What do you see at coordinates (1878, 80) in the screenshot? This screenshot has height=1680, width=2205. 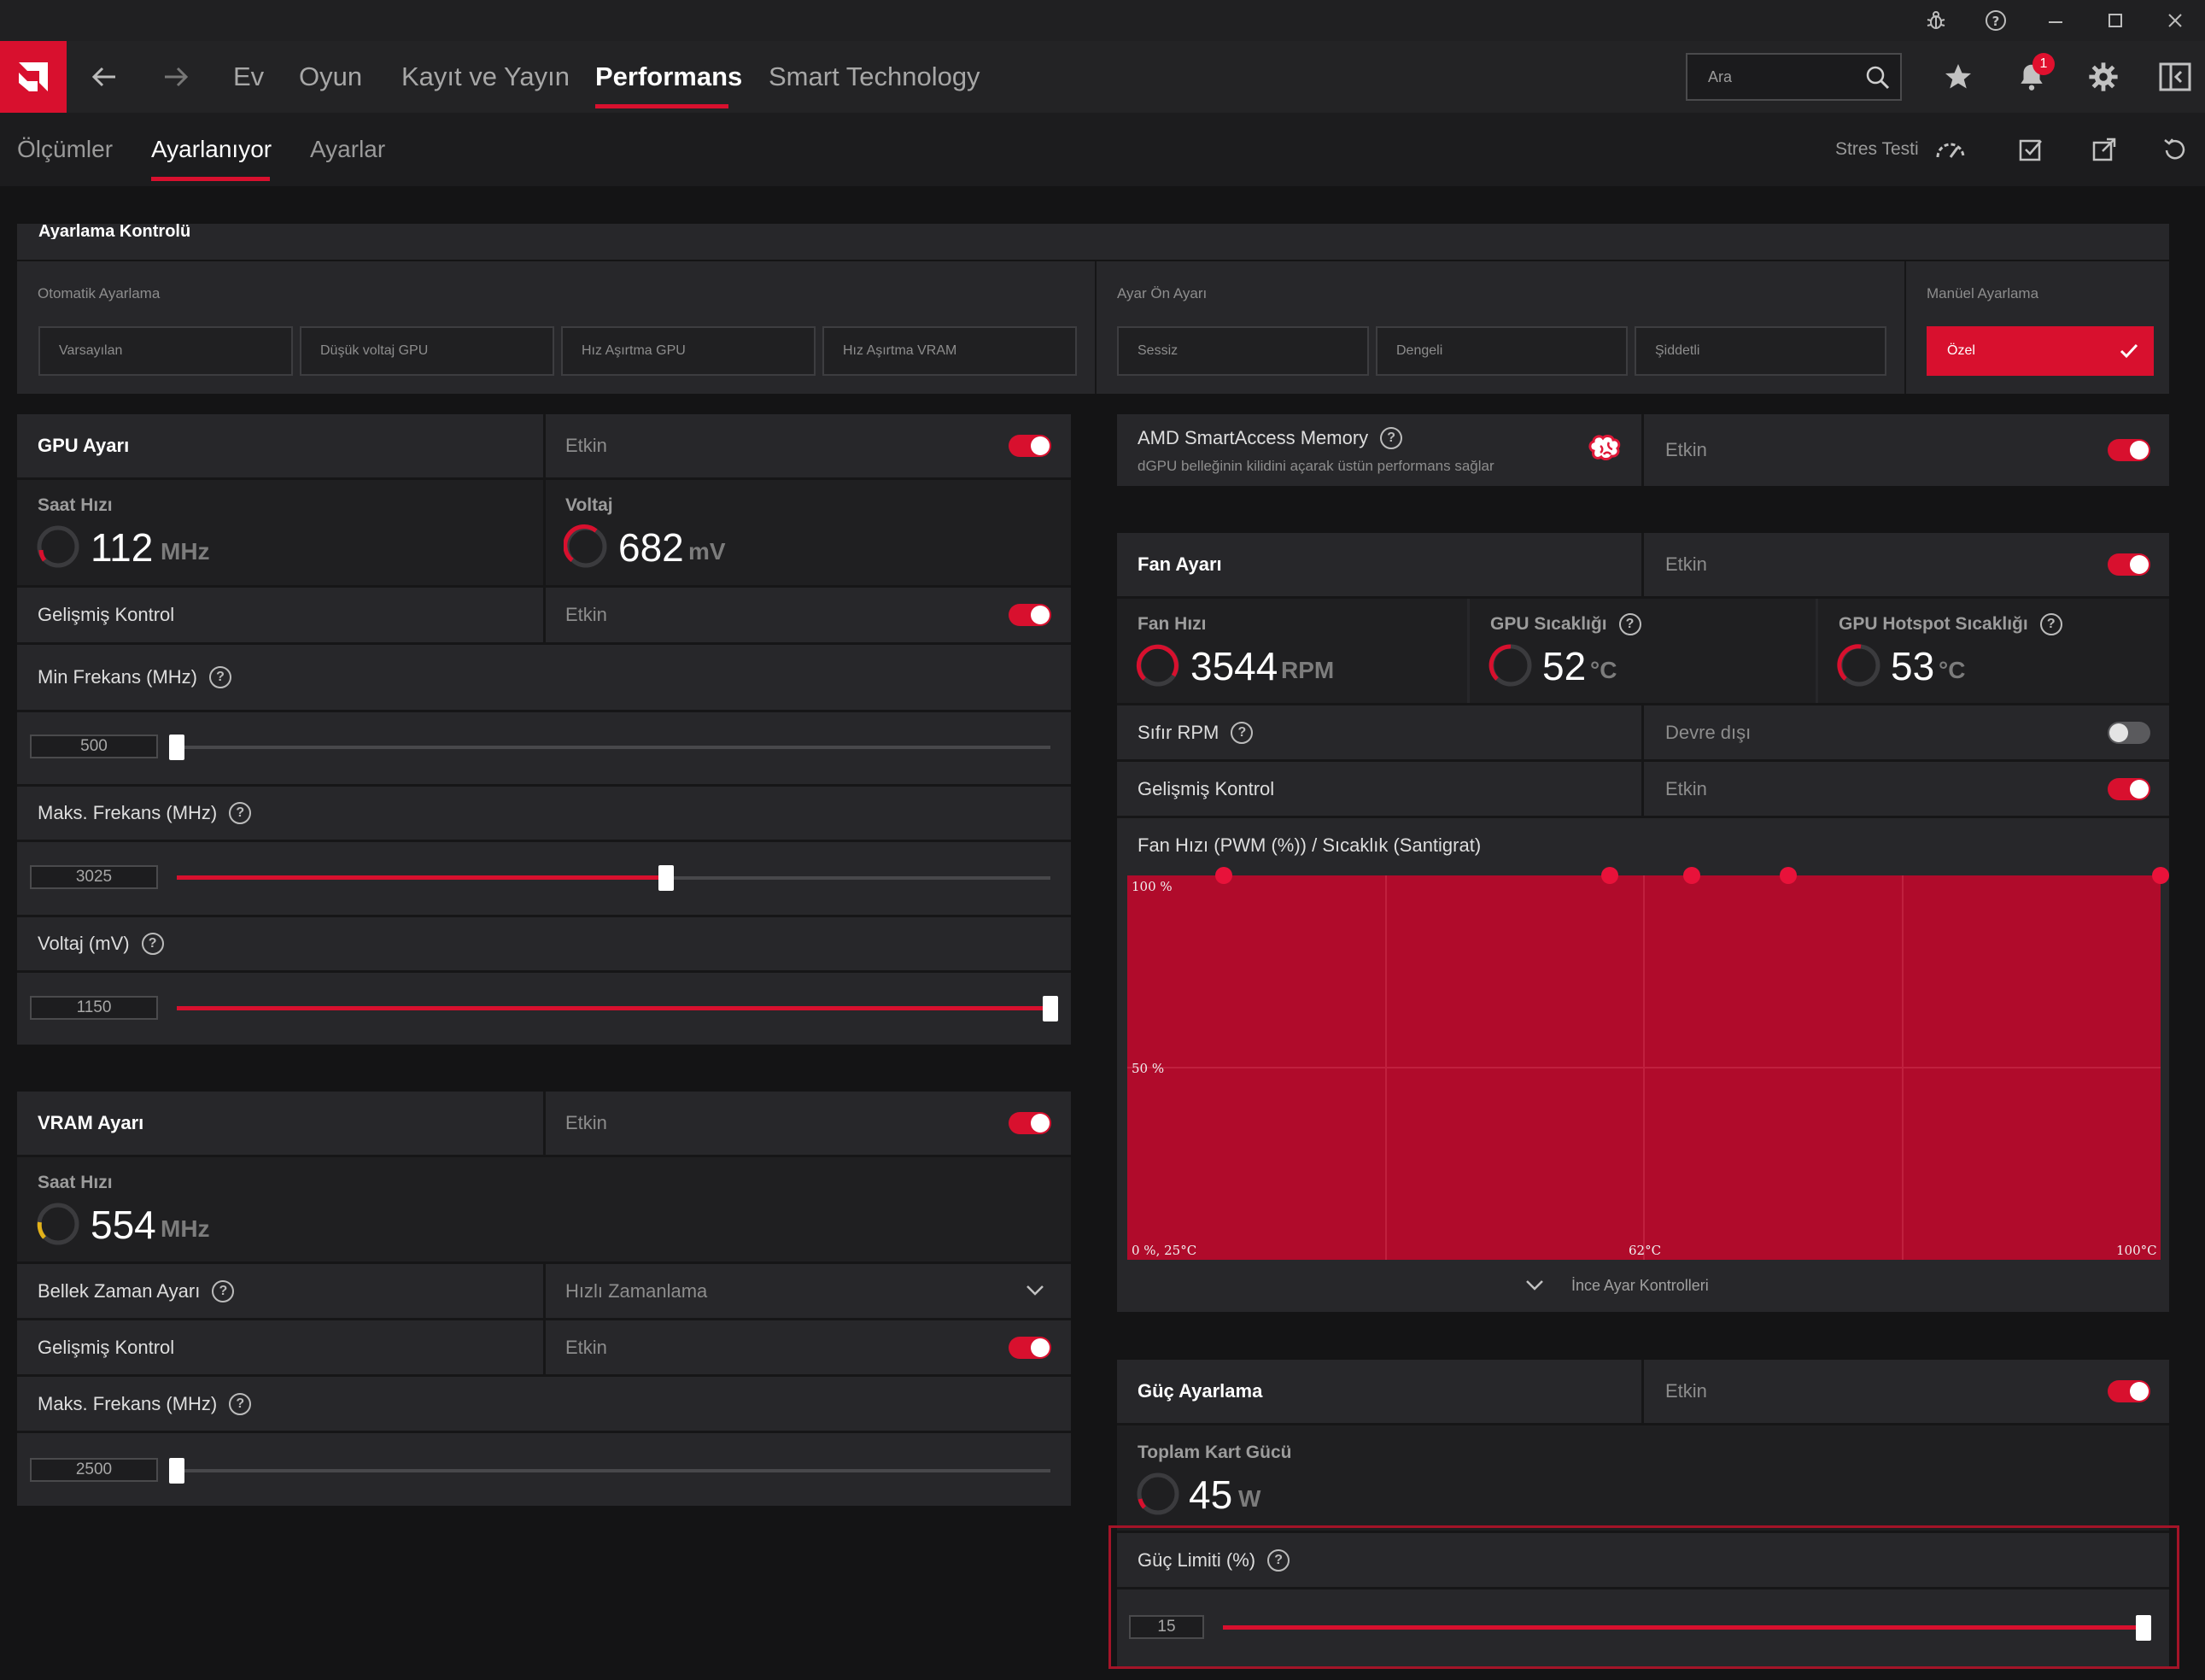 I see `search-icon` at bounding box center [1878, 80].